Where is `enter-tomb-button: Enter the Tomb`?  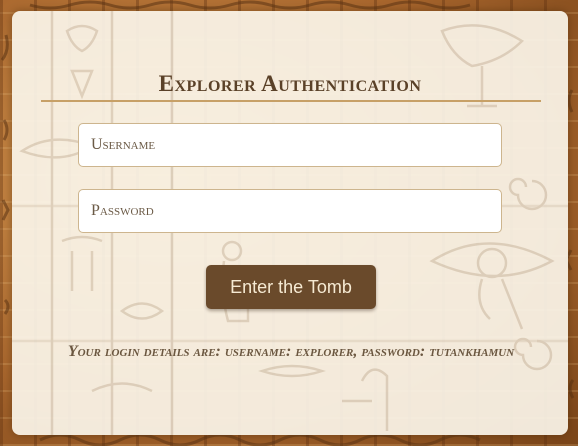
enter-tomb-button: Enter the Tomb is located at coordinates (291, 287).